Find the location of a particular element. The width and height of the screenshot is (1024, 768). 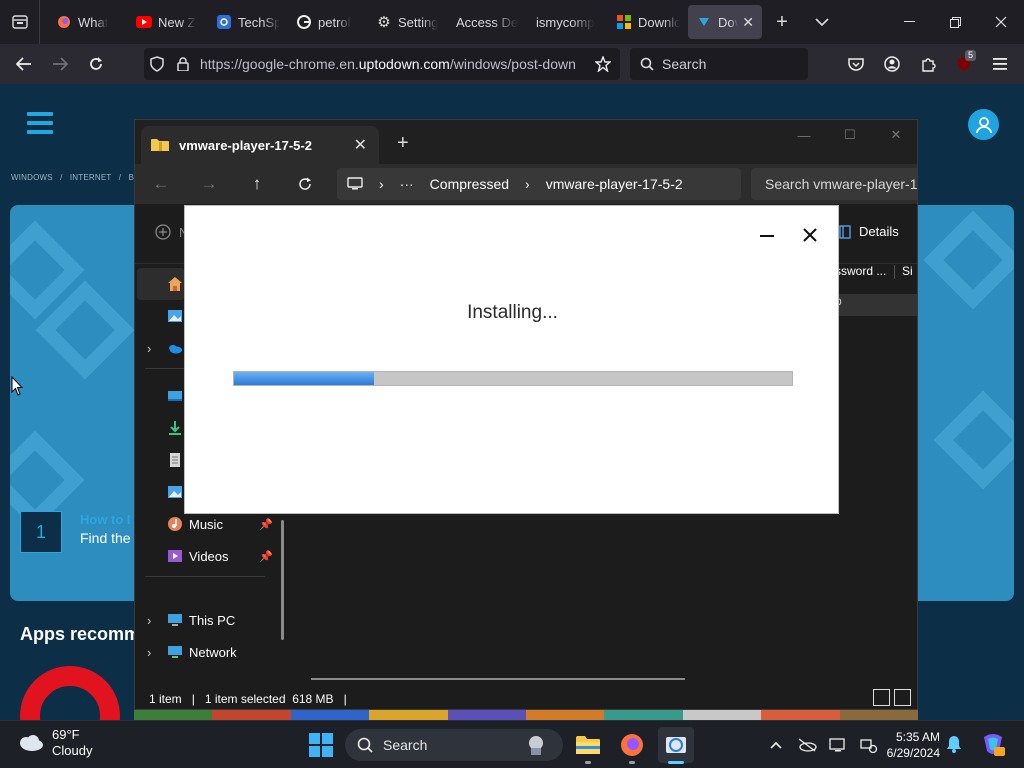

minimize-button: — is located at coordinates (804, 135).